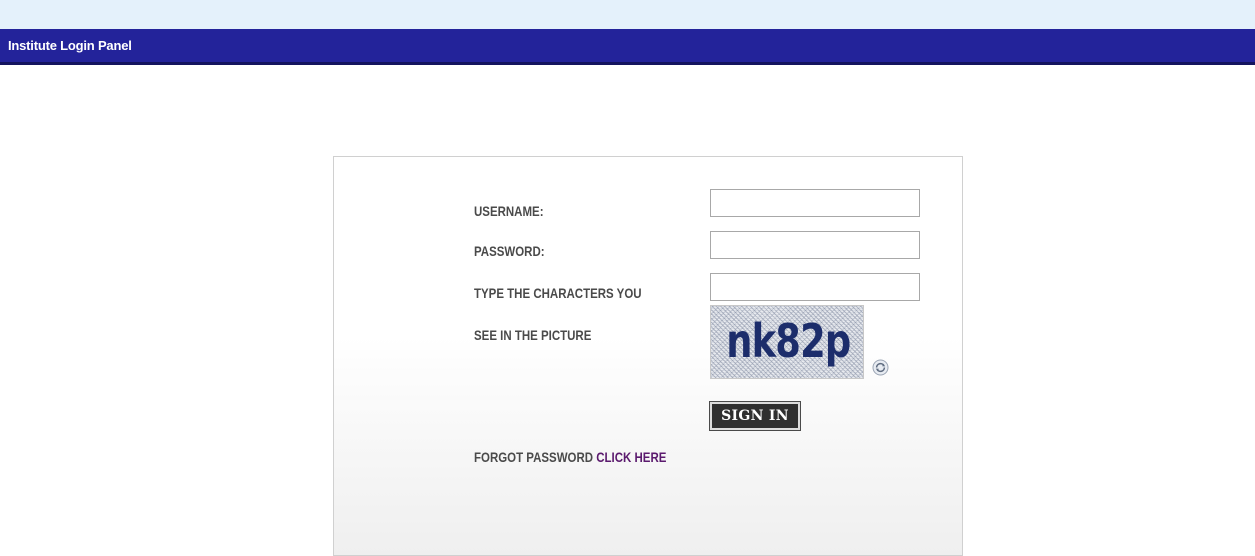 The height and width of the screenshot is (556, 1255). I want to click on captcha-input, so click(815, 287).